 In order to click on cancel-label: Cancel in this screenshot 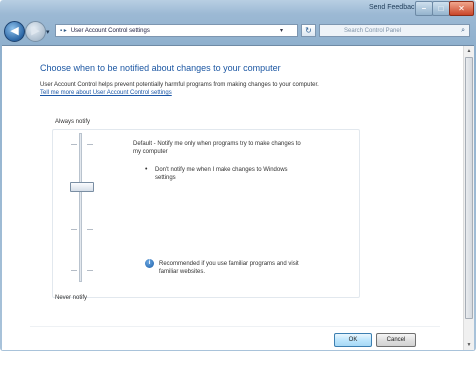, I will do `click(396, 340)`.